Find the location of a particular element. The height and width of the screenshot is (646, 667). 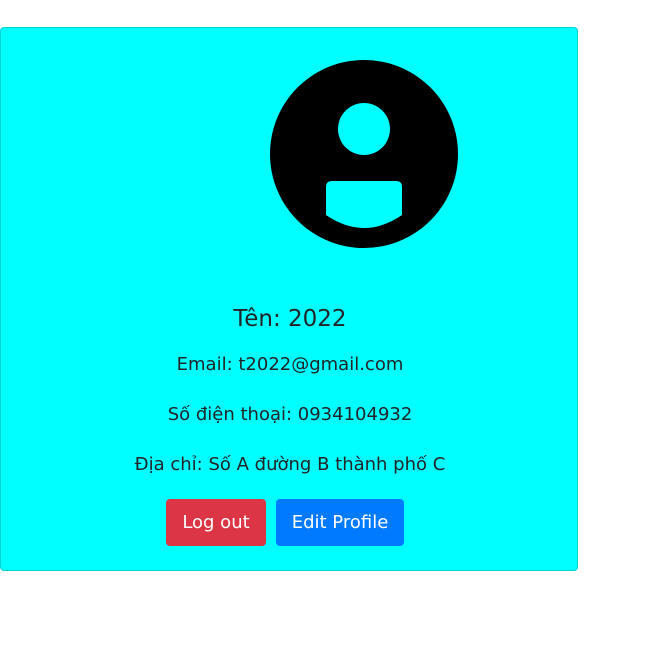

logout-button: Log out is located at coordinates (216, 522).